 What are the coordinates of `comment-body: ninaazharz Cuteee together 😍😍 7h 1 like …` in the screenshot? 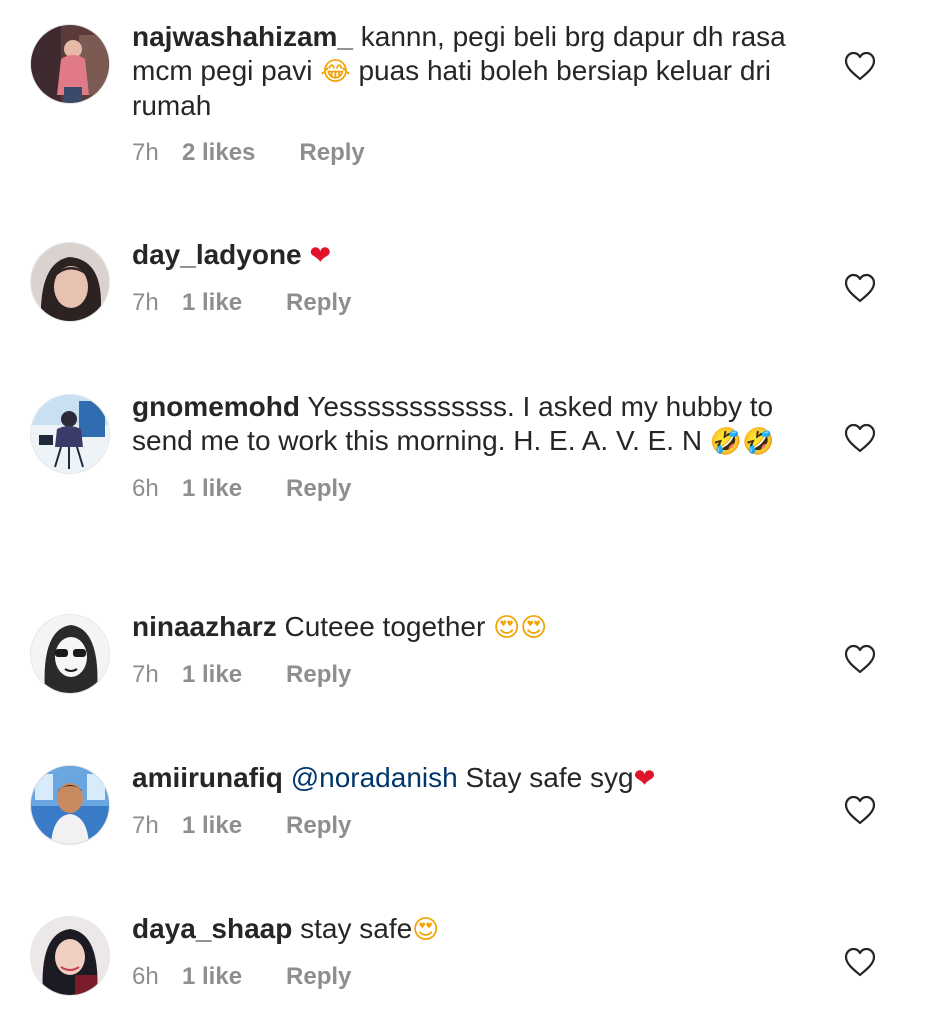 It's located at (467, 649).